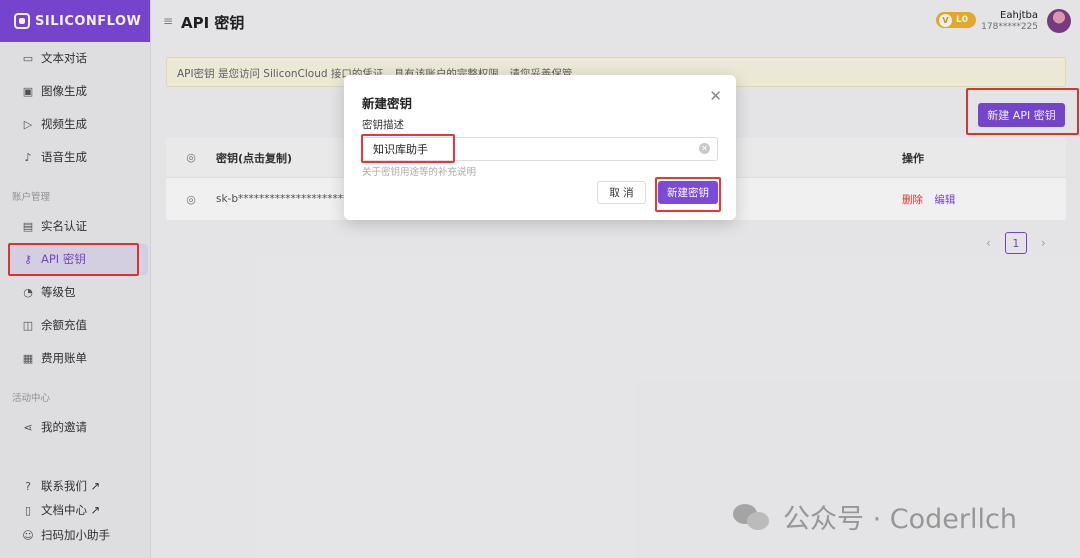 This screenshot has width=1080, height=558. What do you see at coordinates (387, 103) in the screenshot?
I see `dialog-title: 新建密钥` at bounding box center [387, 103].